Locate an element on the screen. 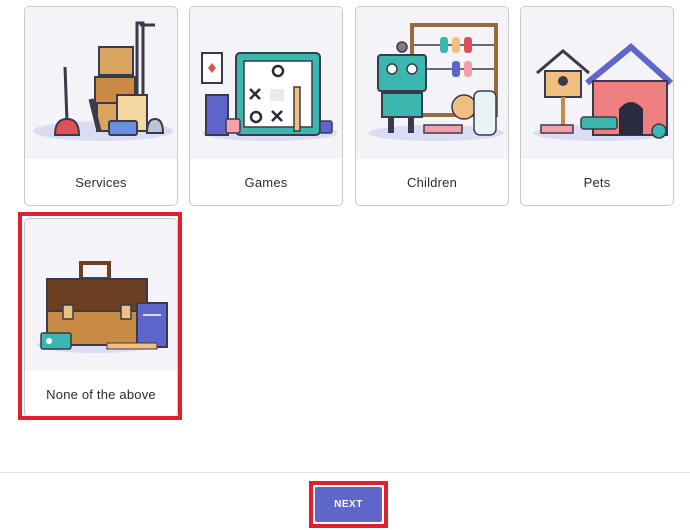  option-label: None of the above is located at coordinates (101, 394).